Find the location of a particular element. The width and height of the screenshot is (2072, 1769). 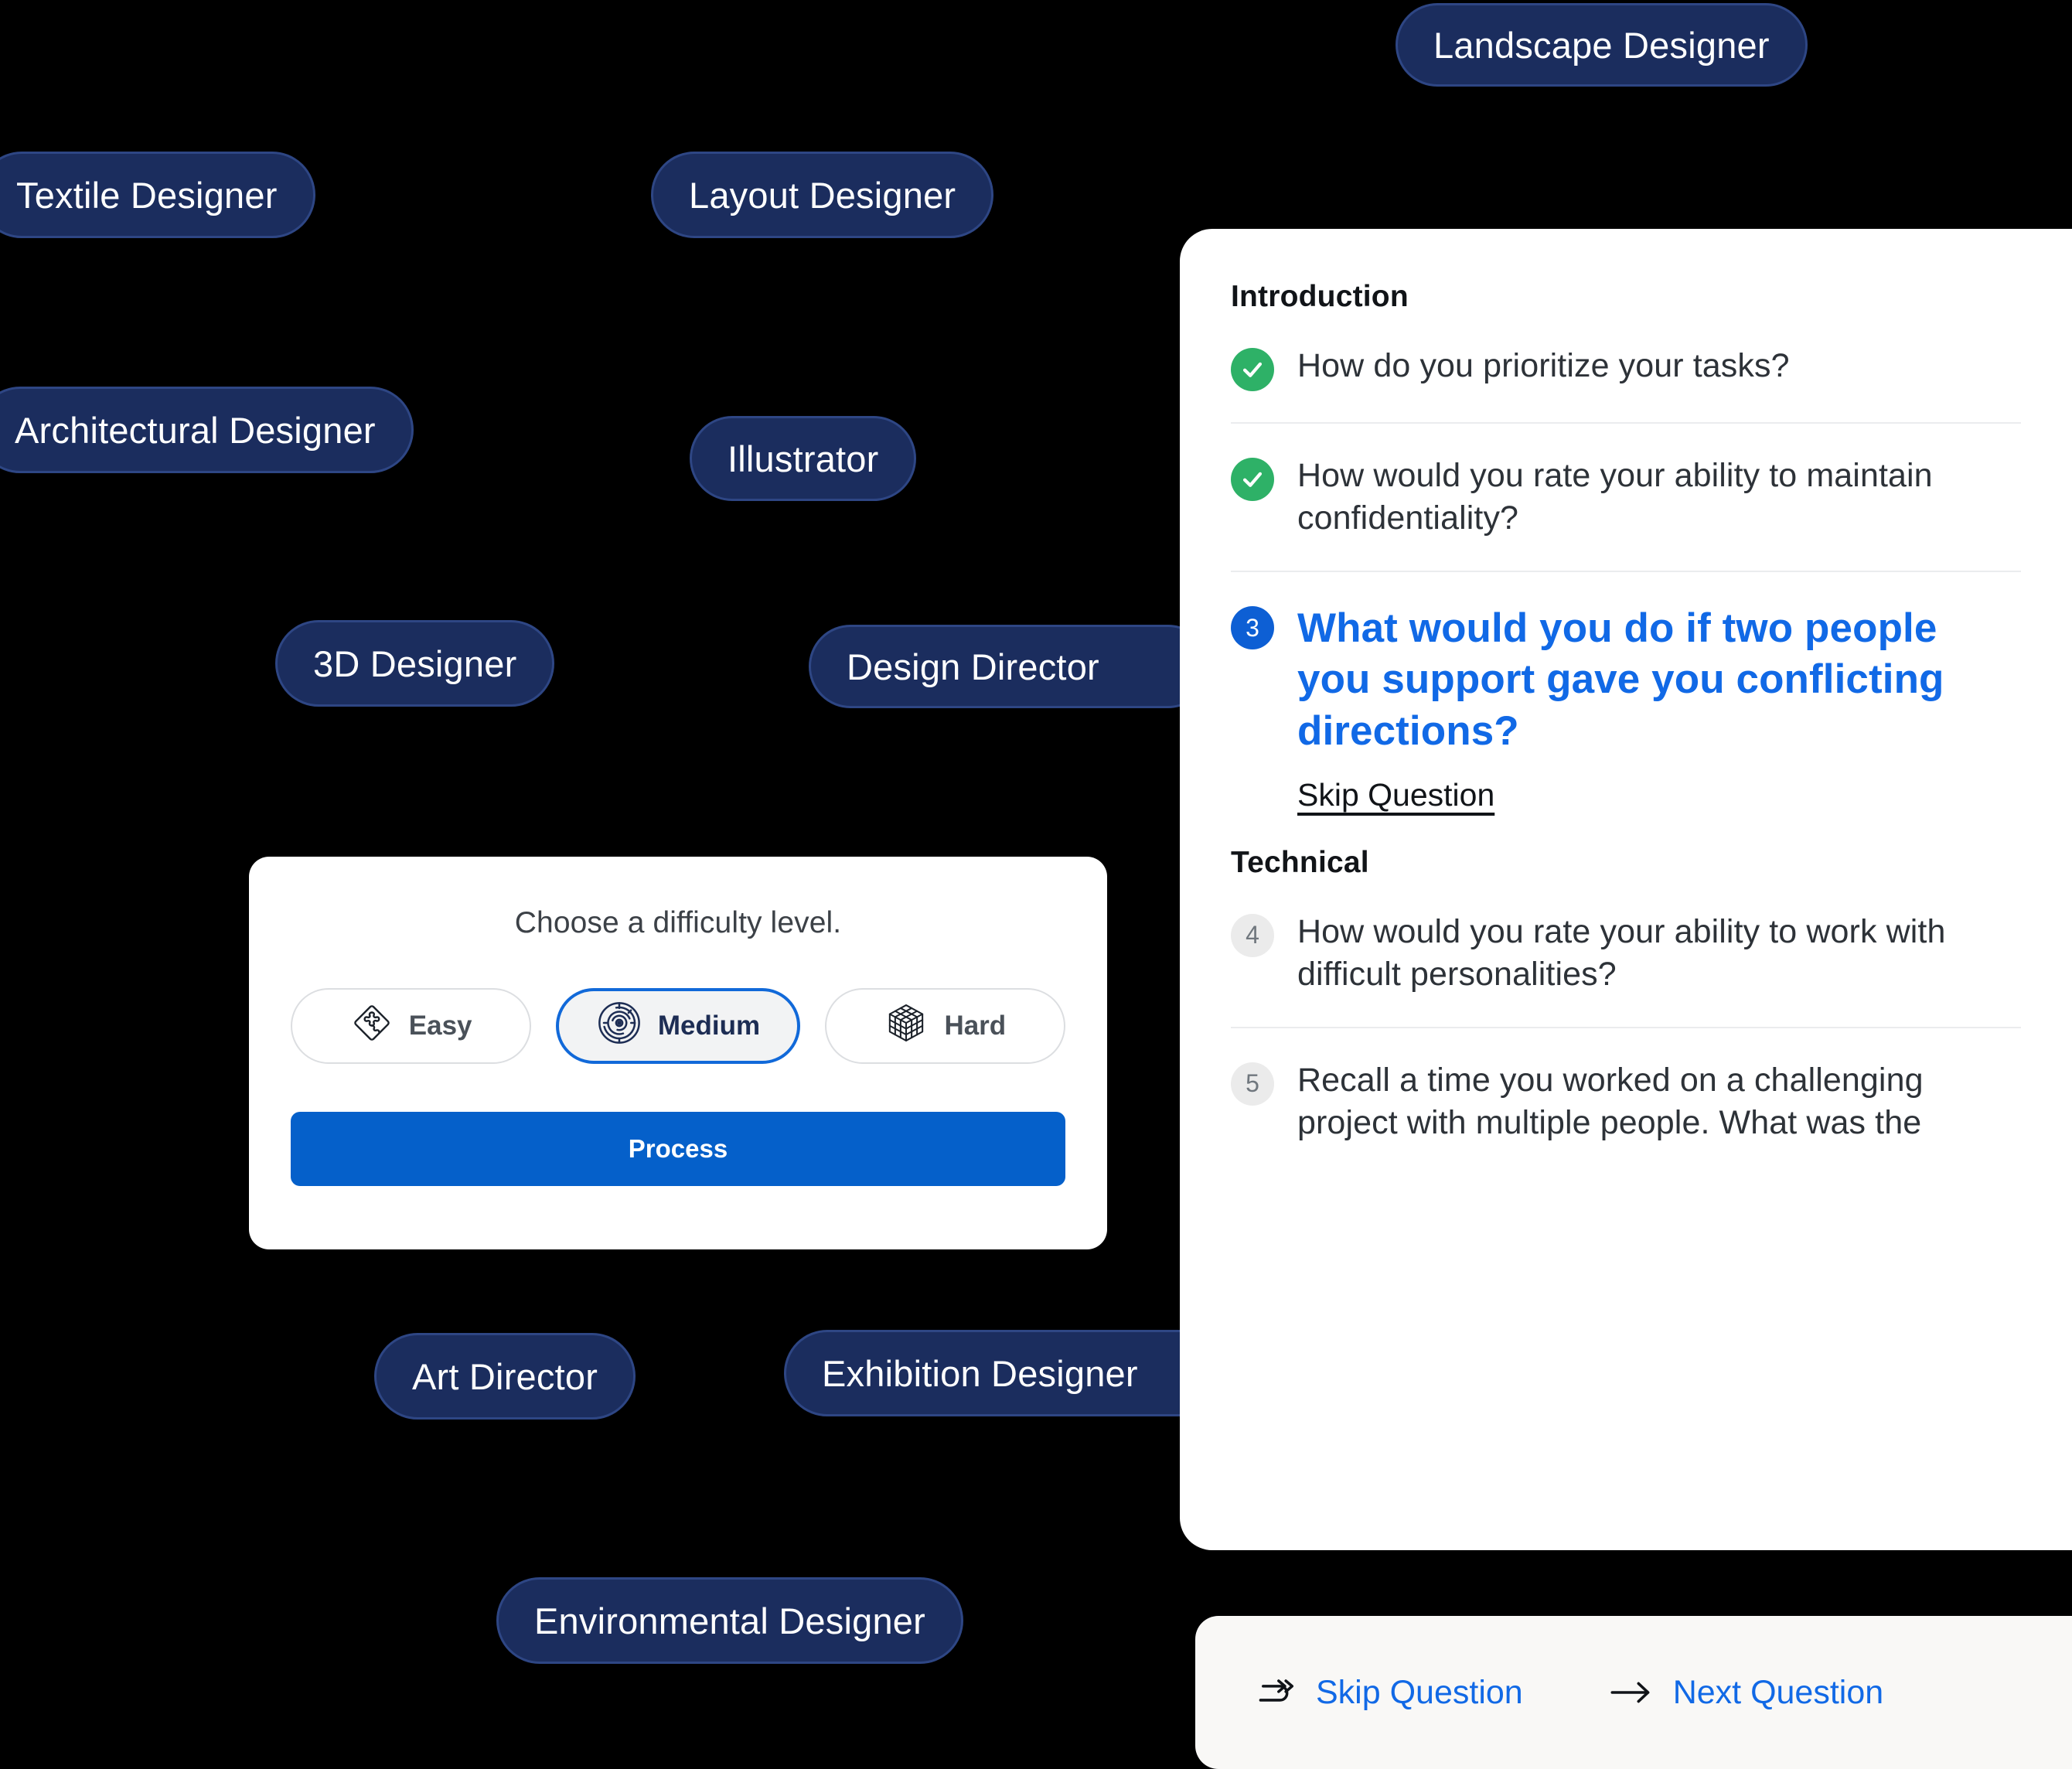

job-pill-label: Exhibition Designer is located at coordinates (980, 1373).